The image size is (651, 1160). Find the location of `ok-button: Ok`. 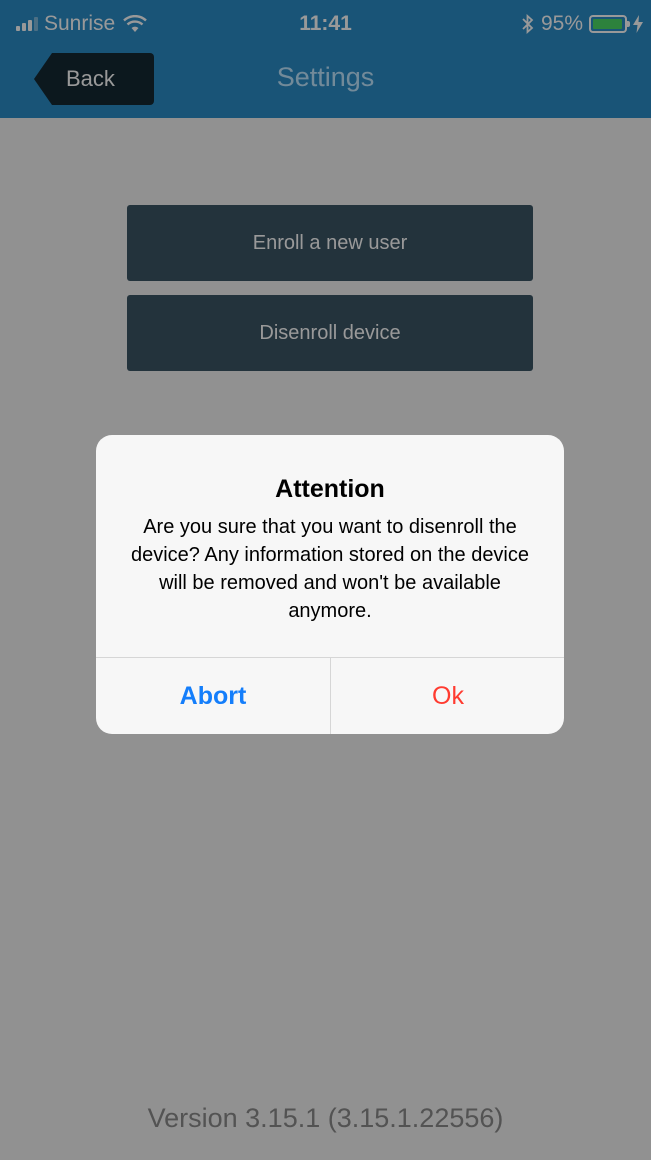

ok-button: Ok is located at coordinates (447, 696).